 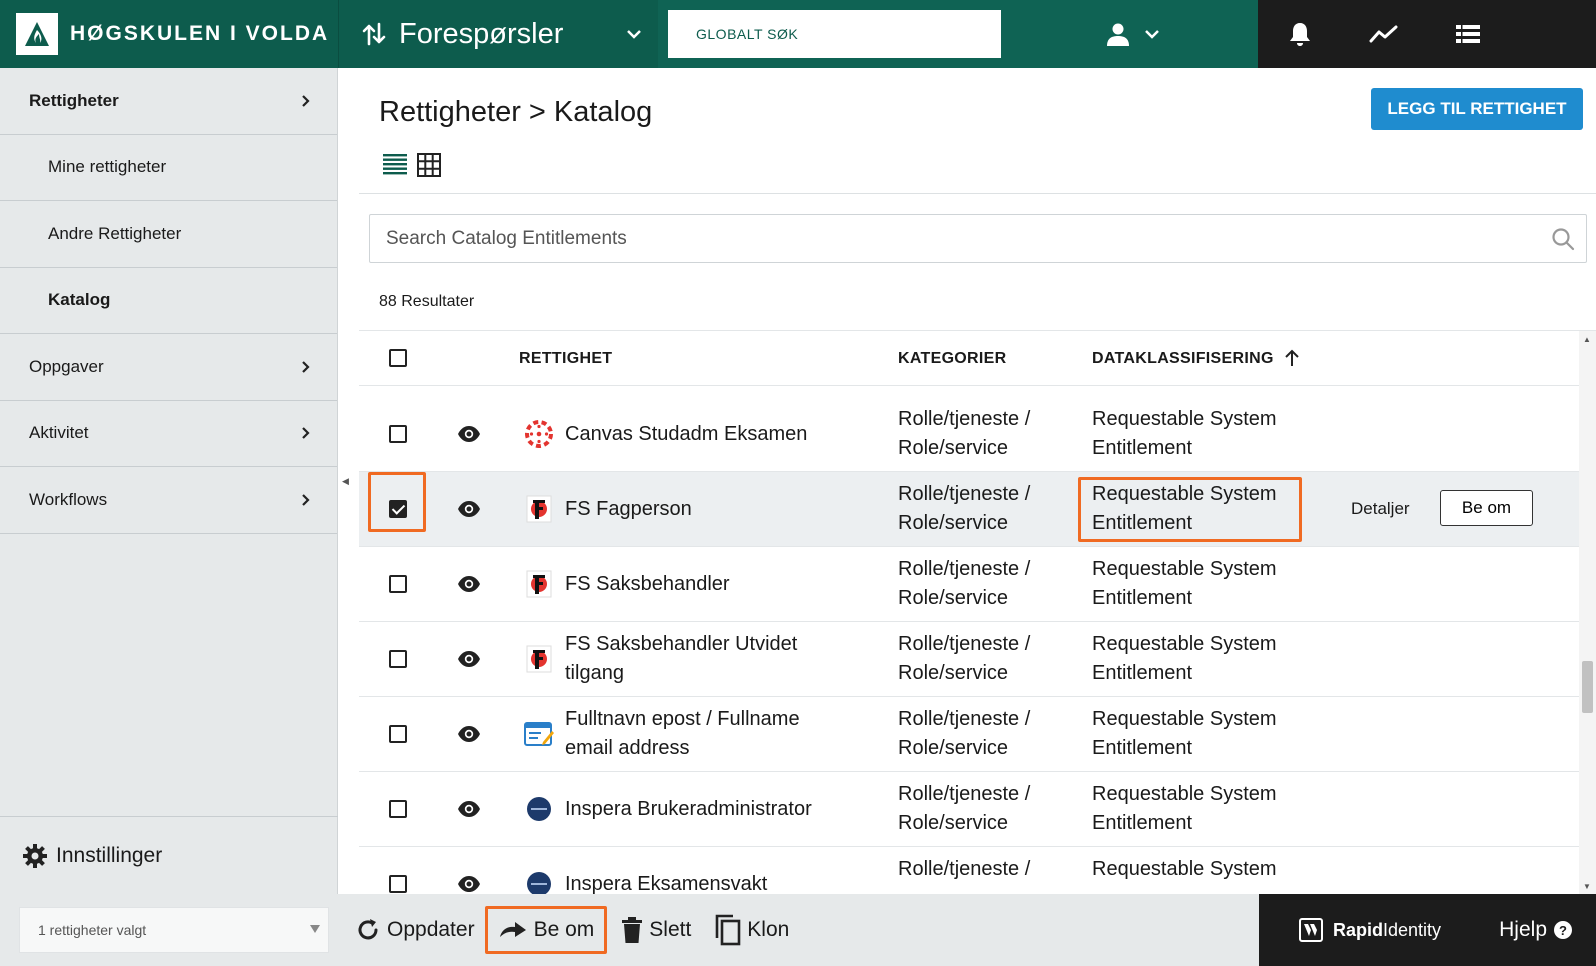 I want to click on sidebar-item-mine-rettigheter: Mine rettigheter, so click(x=168, y=168).